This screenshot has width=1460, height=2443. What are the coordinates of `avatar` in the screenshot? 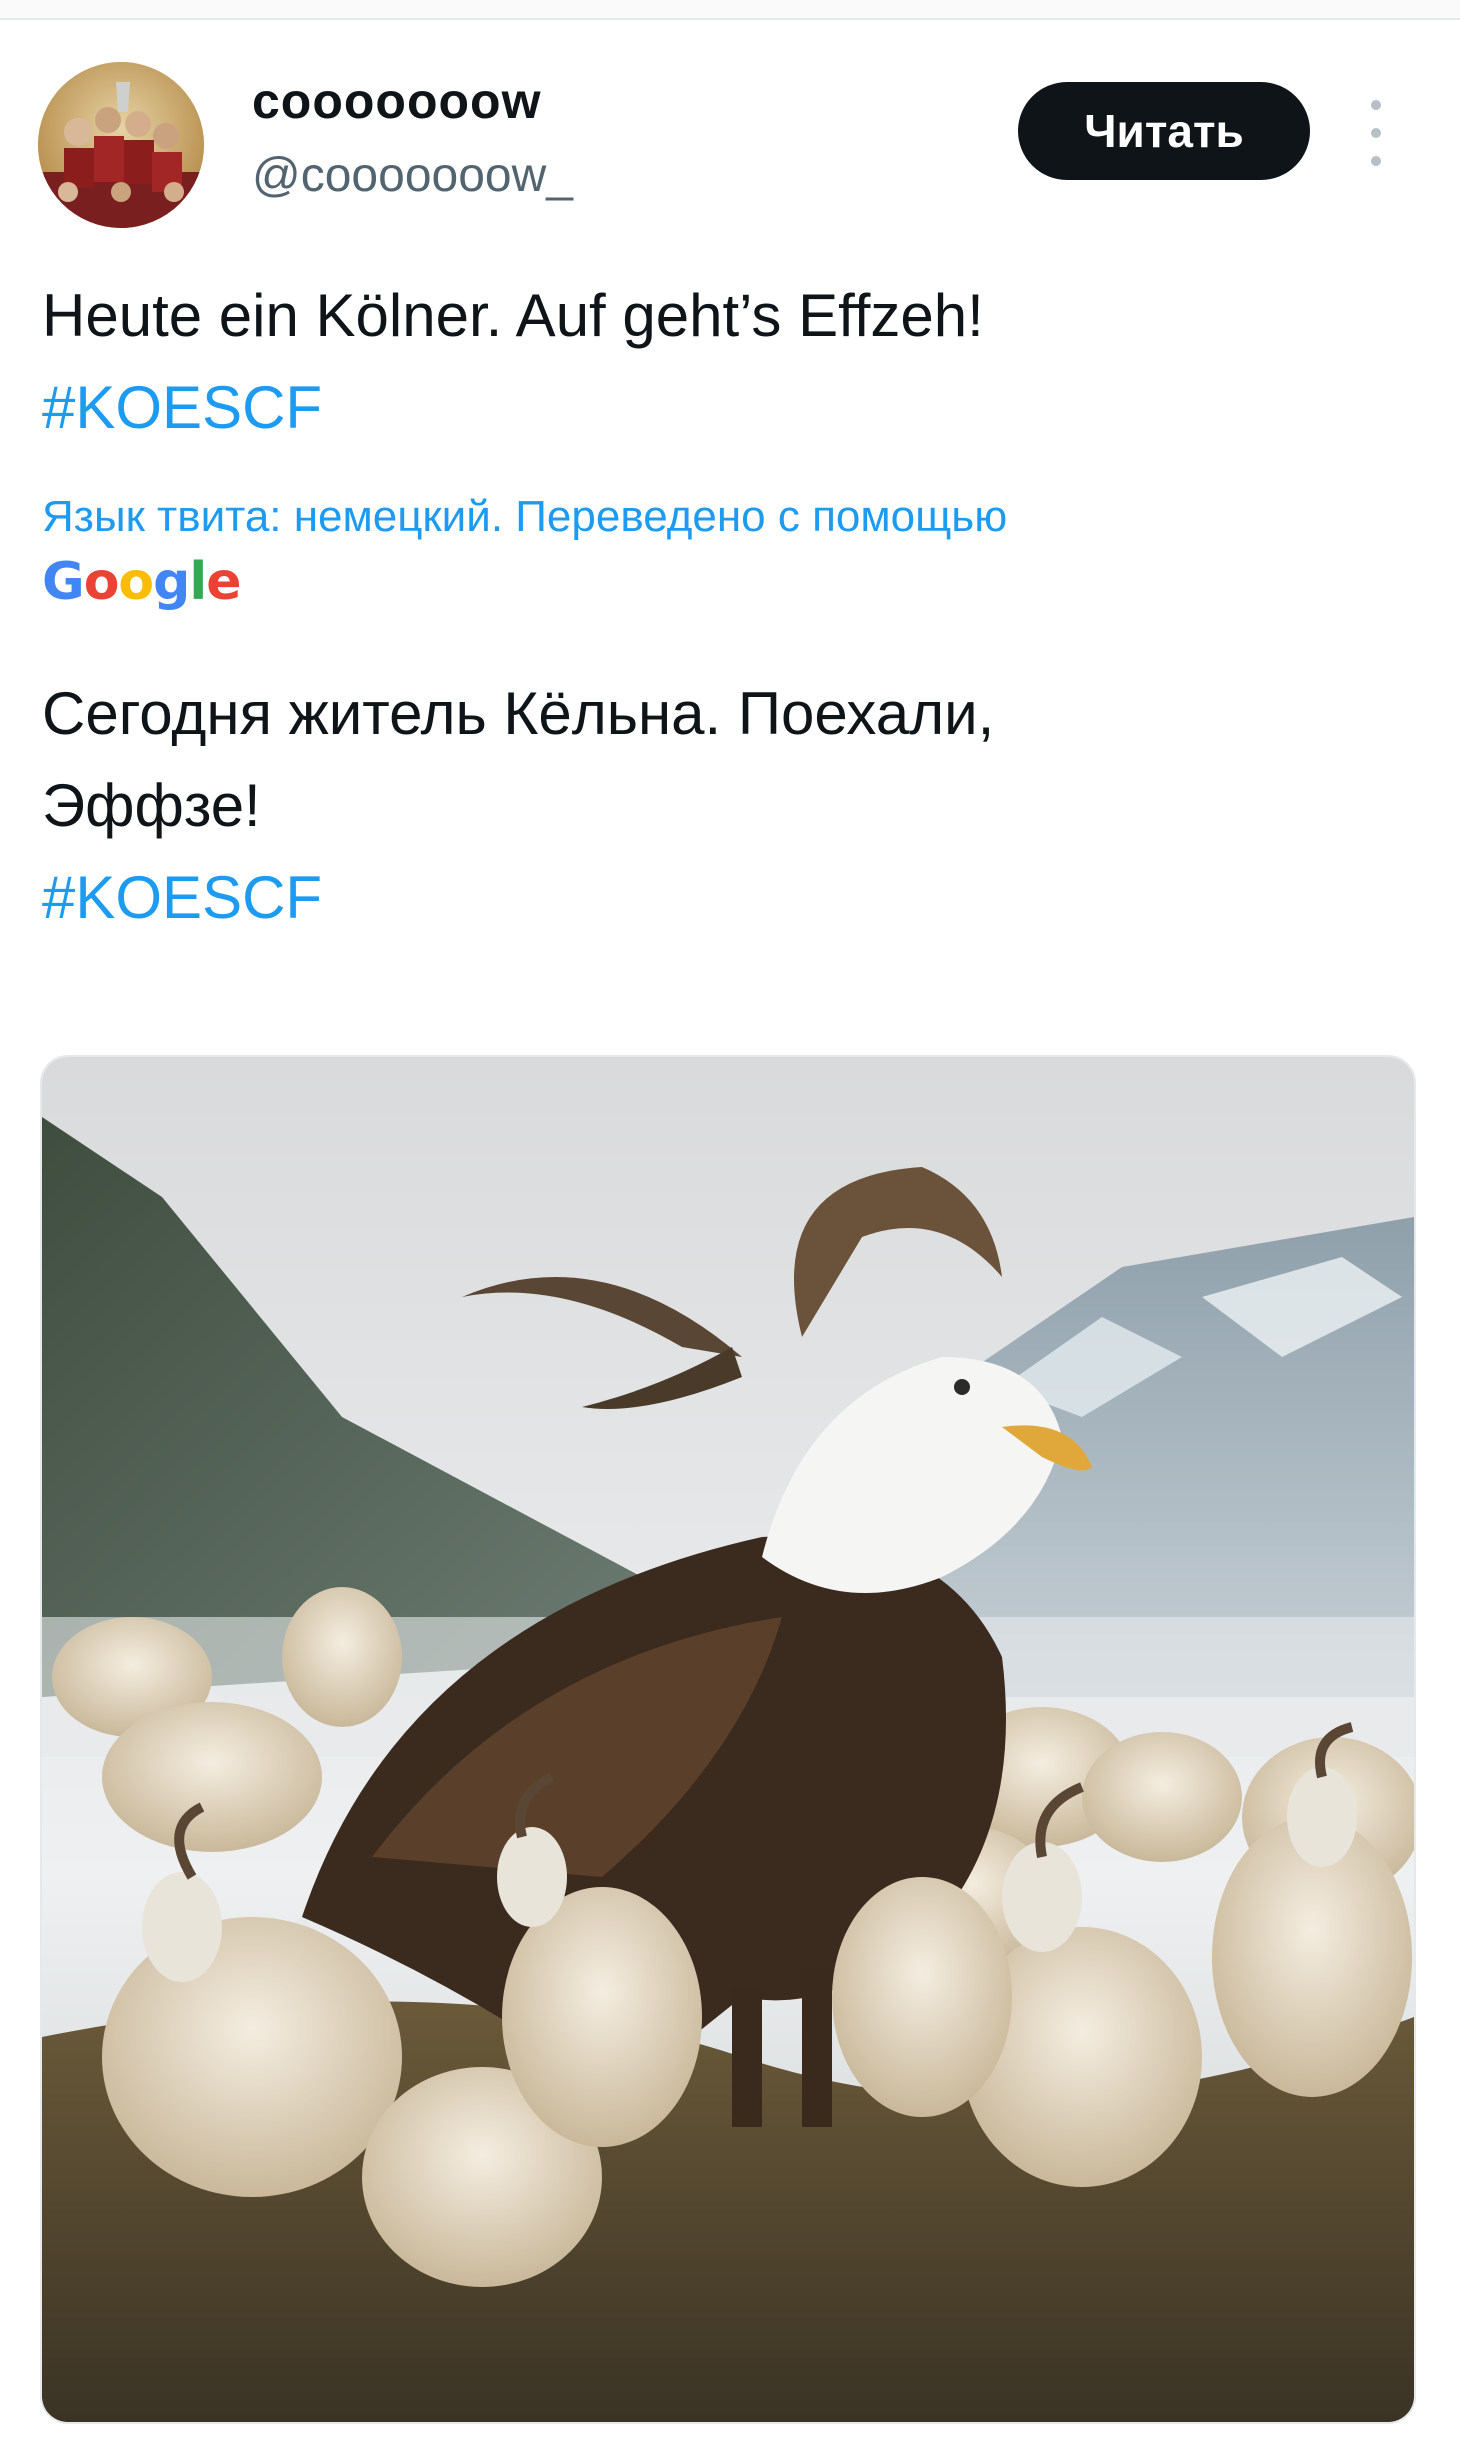 It's located at (121, 145).